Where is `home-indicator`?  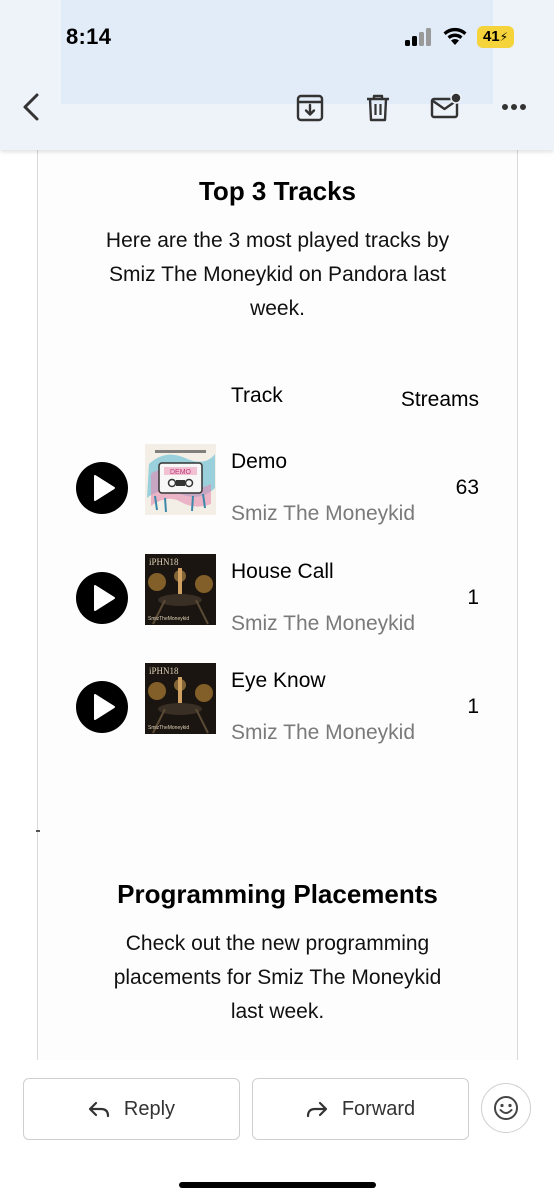
home-indicator is located at coordinates (277, 1185).